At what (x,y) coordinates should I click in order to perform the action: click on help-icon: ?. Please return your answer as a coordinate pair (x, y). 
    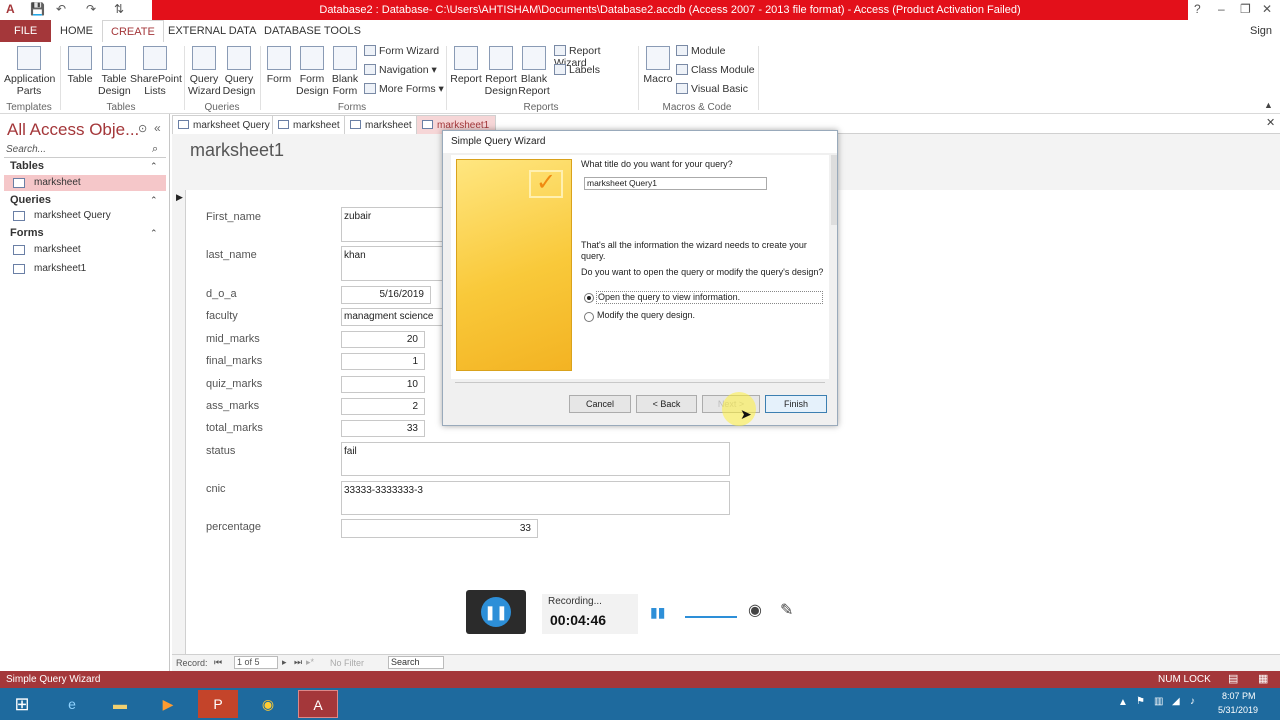
    Looking at the image, I should click on (1197, 9).